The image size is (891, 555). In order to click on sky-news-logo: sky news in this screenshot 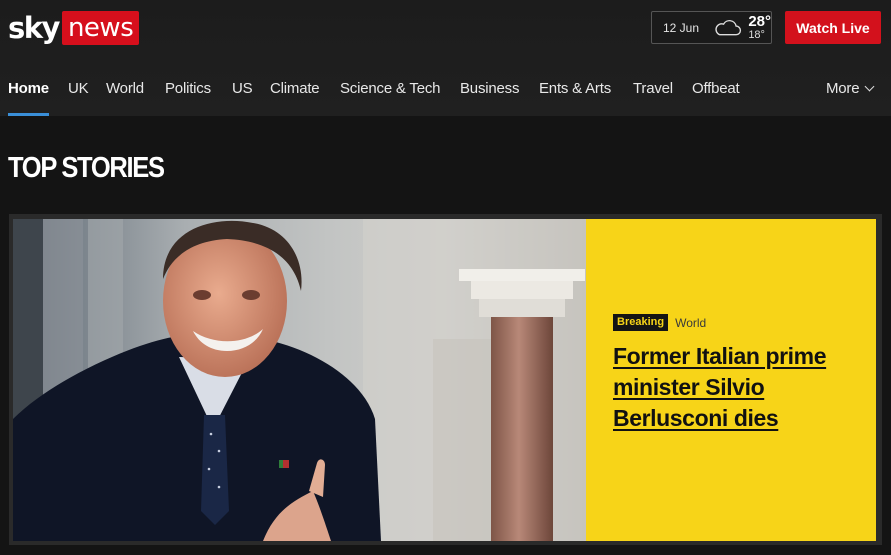, I will do `click(74, 28)`.